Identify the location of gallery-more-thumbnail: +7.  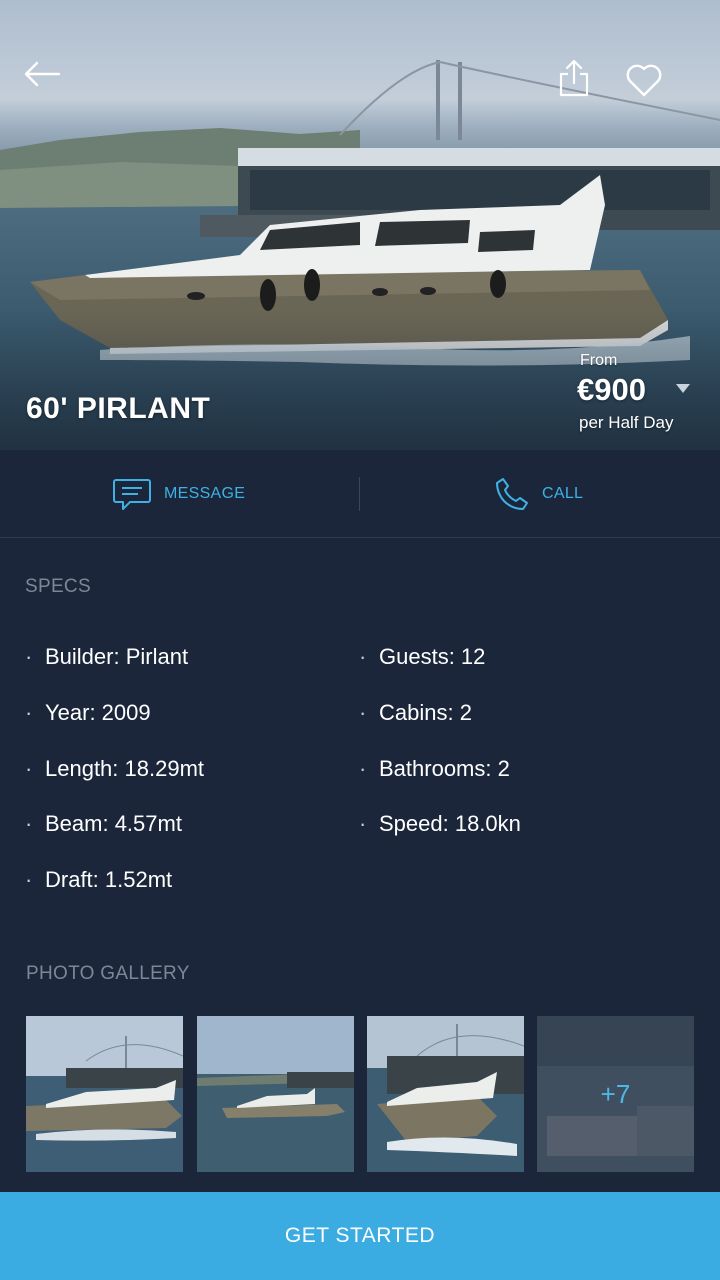
(615, 1094).